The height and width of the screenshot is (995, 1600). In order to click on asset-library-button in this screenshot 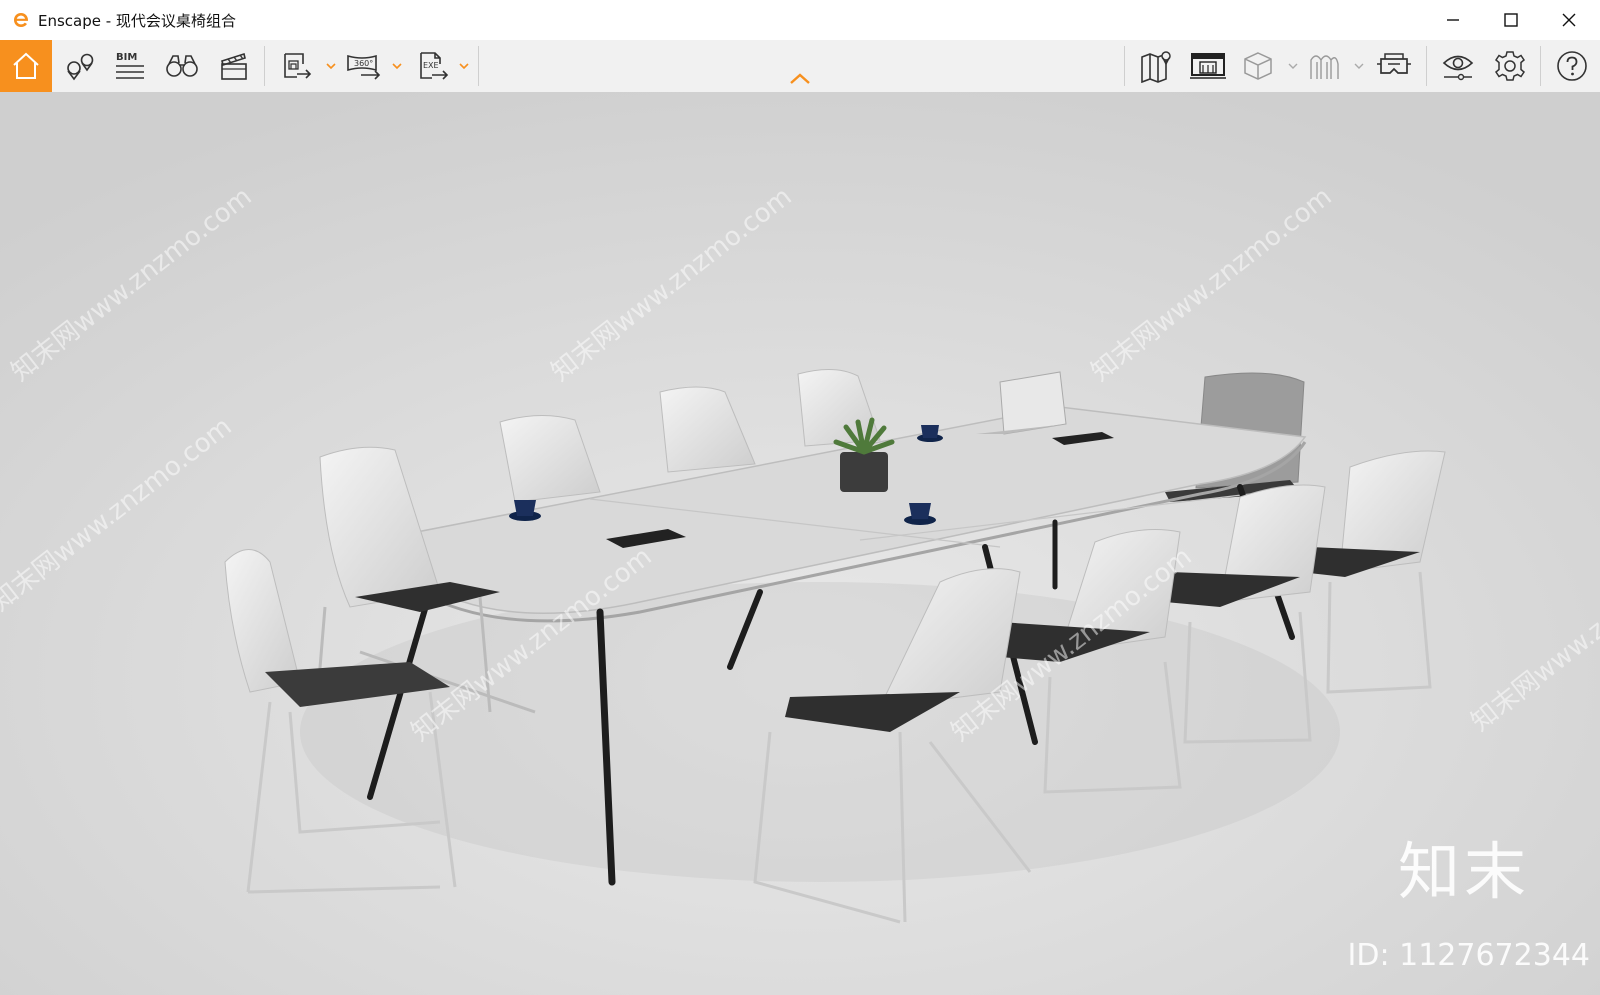, I will do `click(1258, 66)`.